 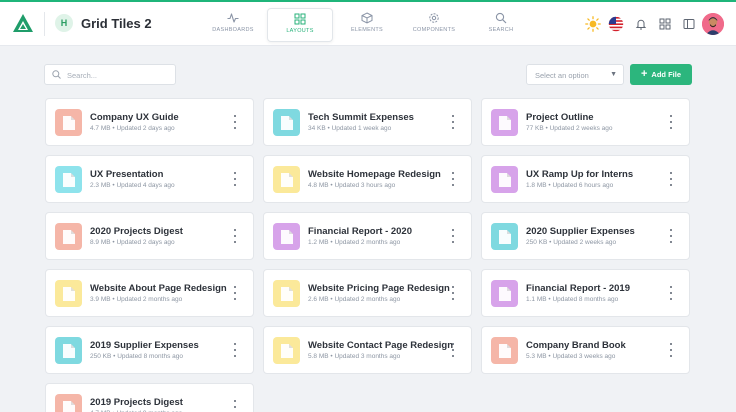 What do you see at coordinates (380, 345) in the screenshot?
I see `file-name: Website Contact Page Redesign` at bounding box center [380, 345].